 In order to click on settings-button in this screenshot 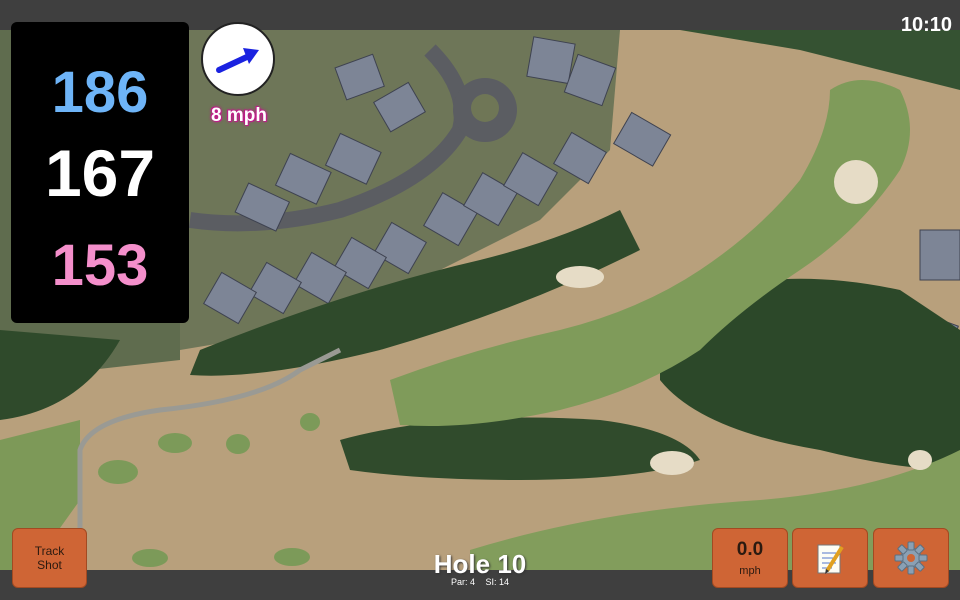, I will do `click(911, 558)`.